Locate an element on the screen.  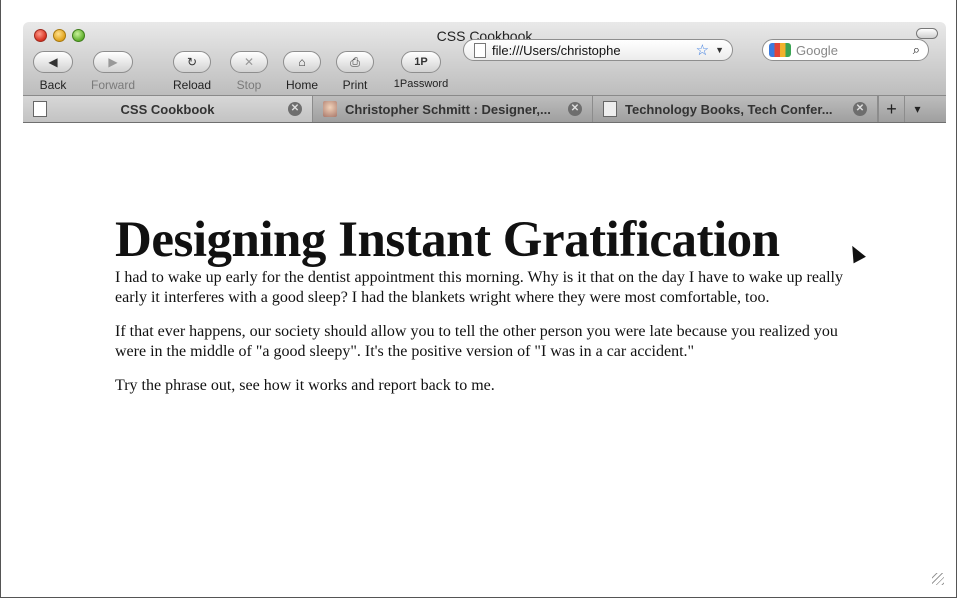
url-history-dropdown-icon: ▼ is located at coordinates (723, 50).